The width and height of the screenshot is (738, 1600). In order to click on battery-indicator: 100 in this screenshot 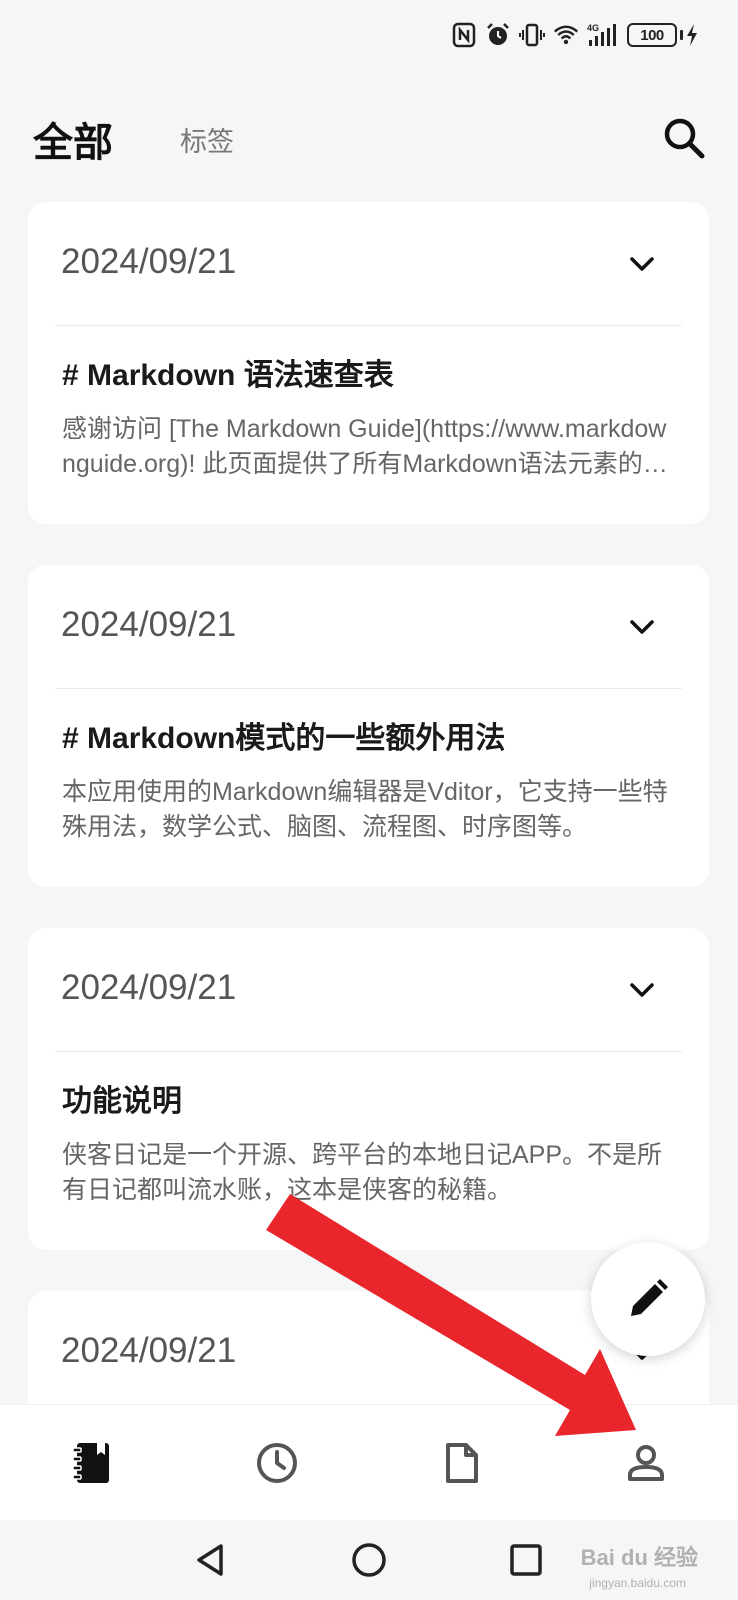, I will do `click(662, 35)`.